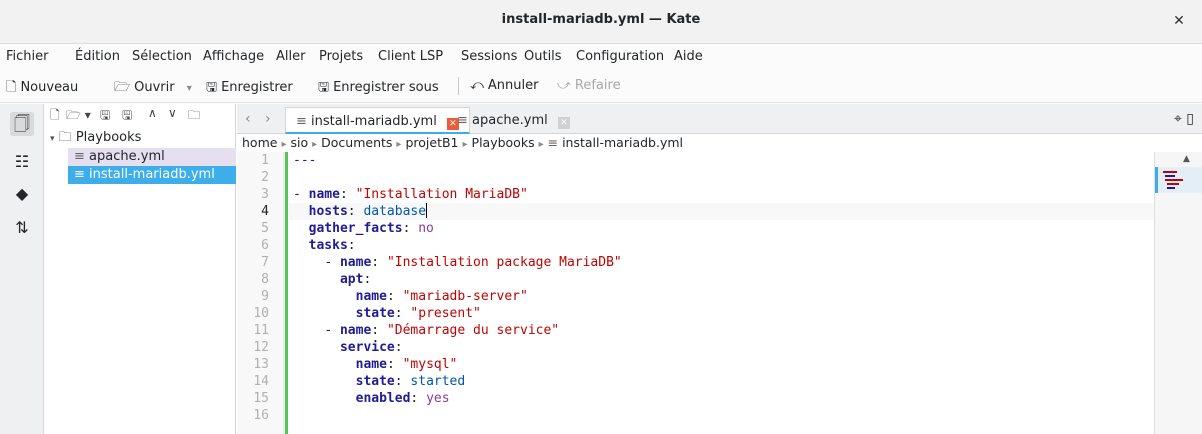 This screenshot has height=434, width=1202. What do you see at coordinates (426, 330) in the screenshot?
I see `code-line: - name: "Démarrage du service"` at bounding box center [426, 330].